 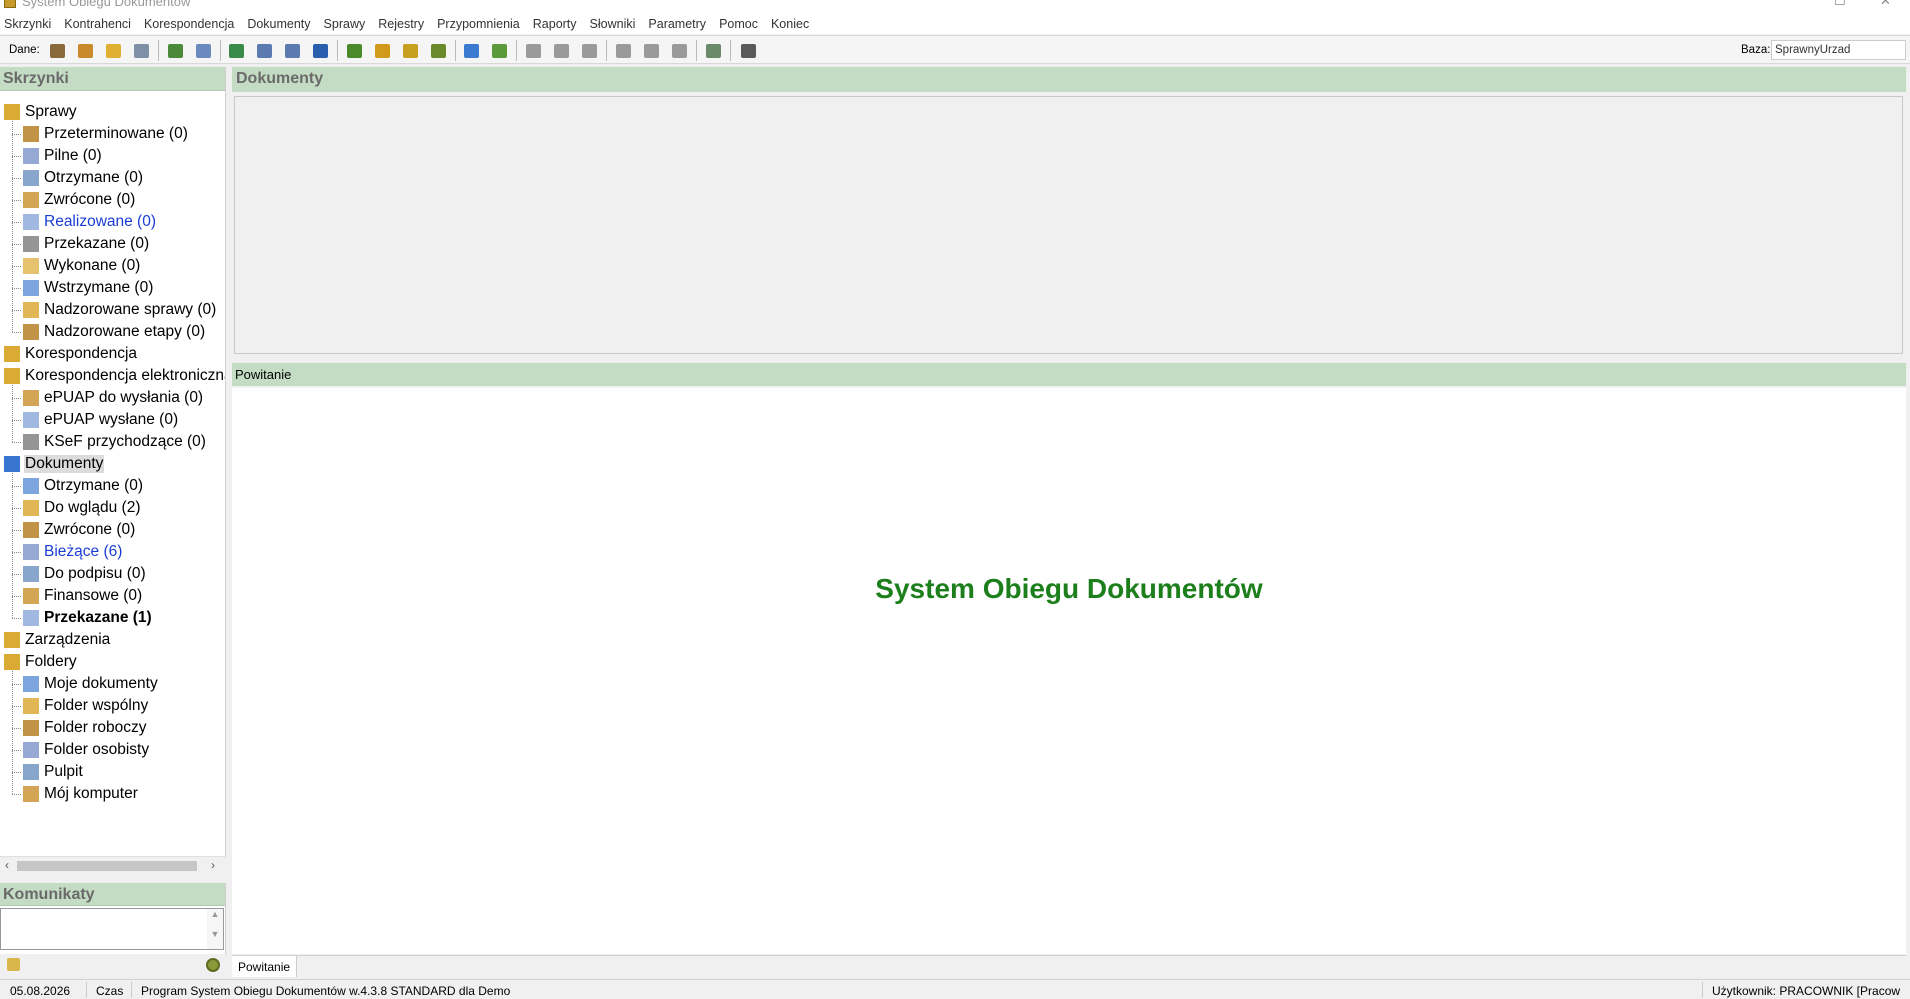 I want to click on tree-item: Wykonane (0), so click(x=82, y=266).